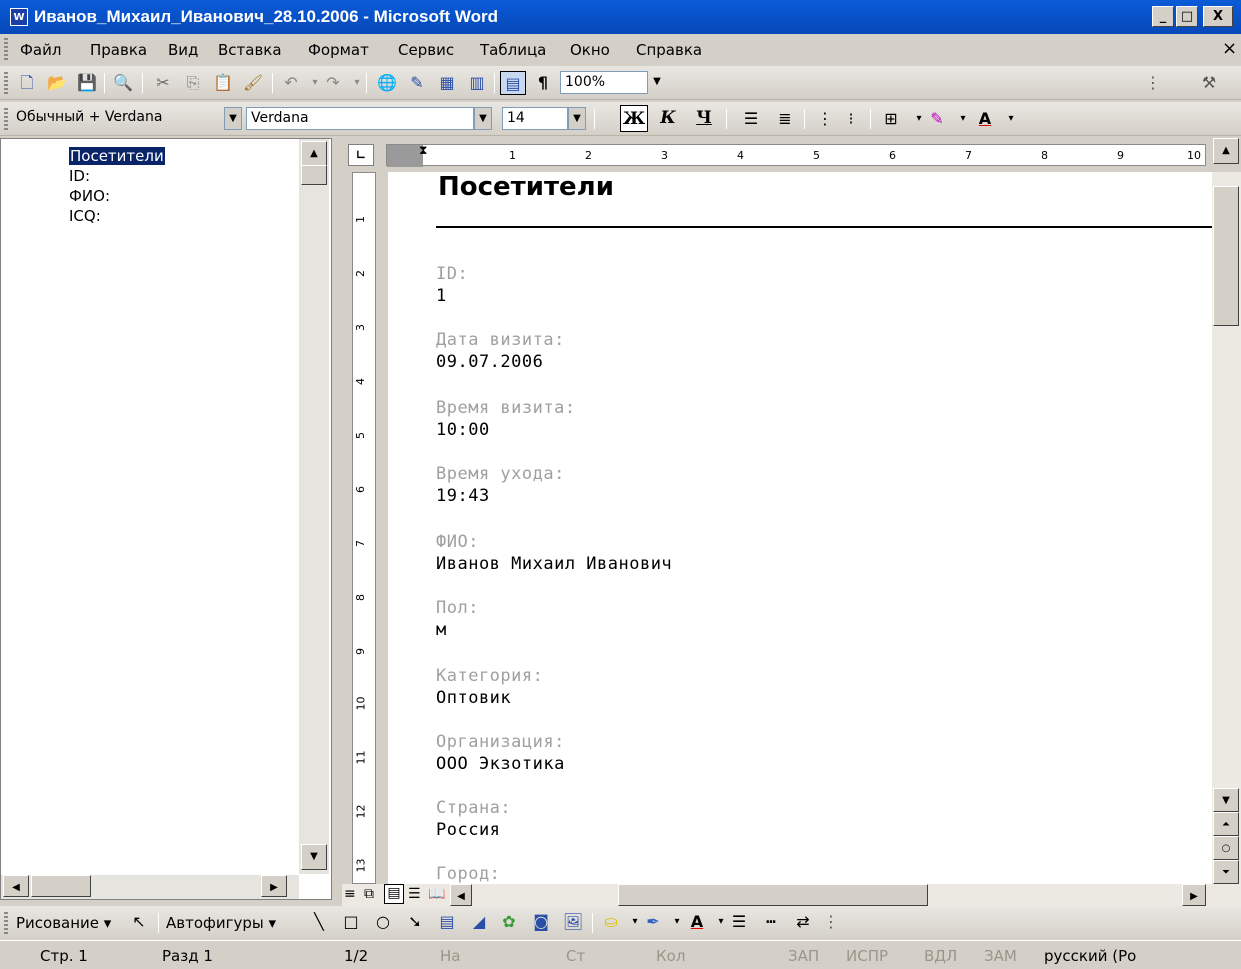 This screenshot has width=1241, height=969. I want to click on style-dropdown-icon: ▼, so click(233, 118).